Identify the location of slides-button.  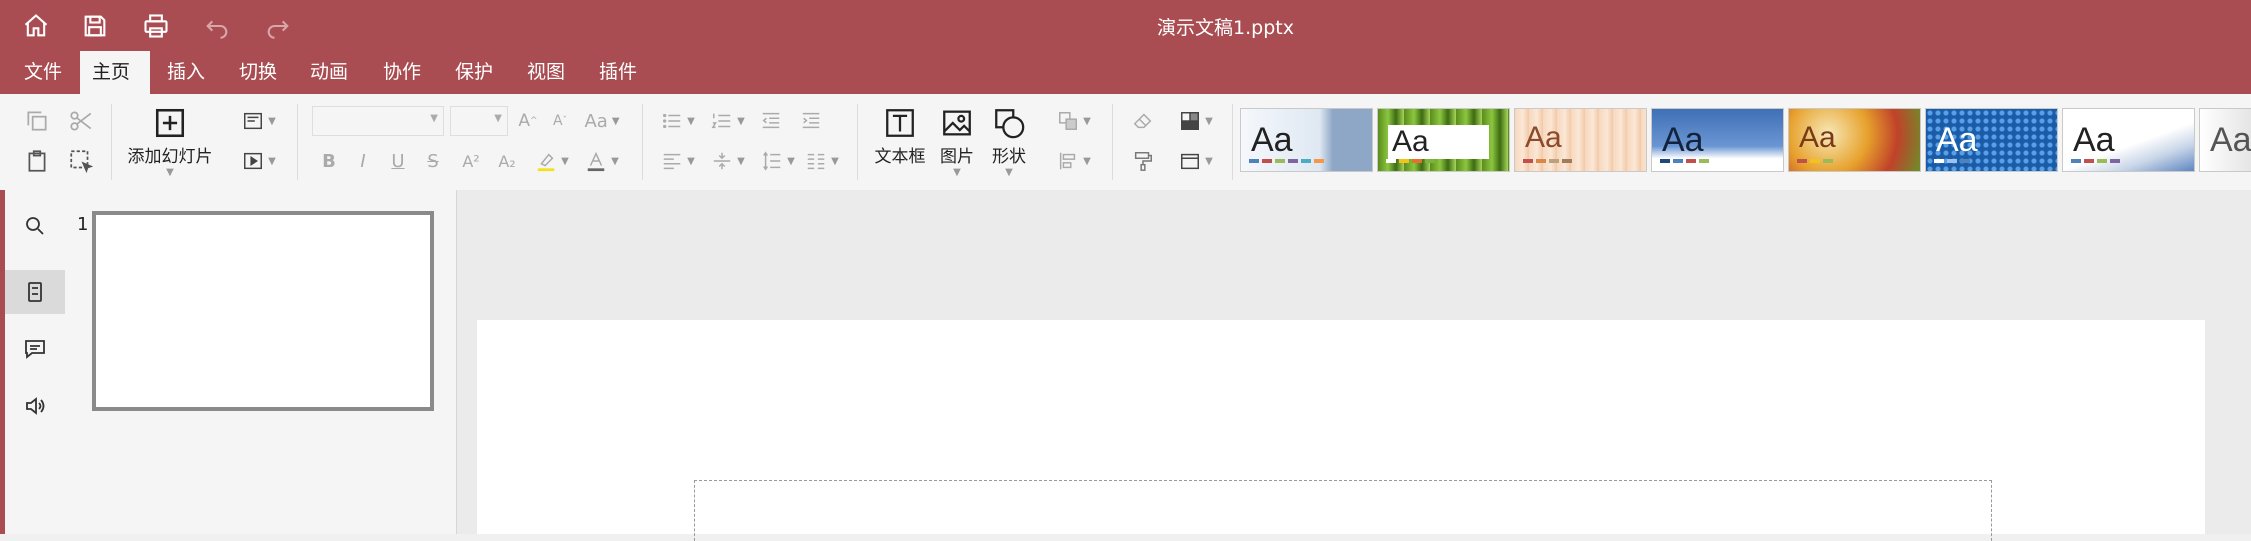
(35, 292).